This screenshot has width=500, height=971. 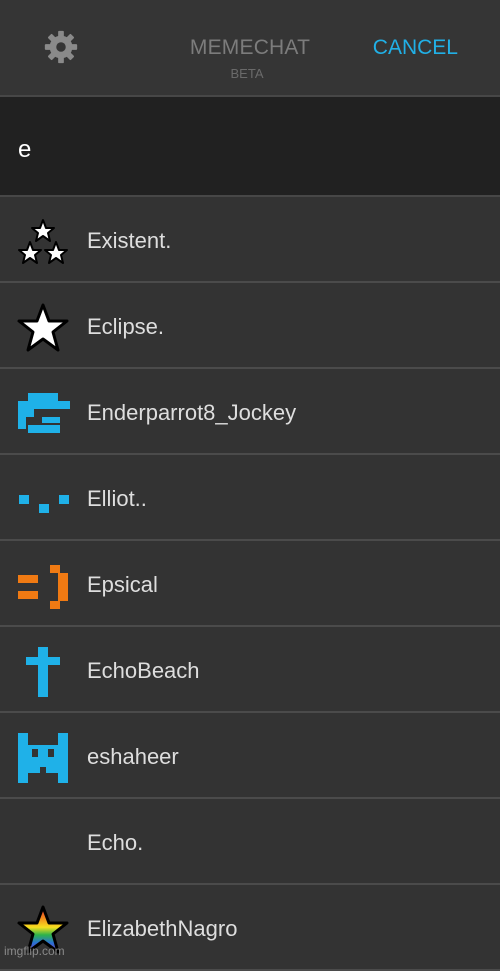 I want to click on top-bar: MEMECHAT BETA CANCEL, so click(x=250, y=48).